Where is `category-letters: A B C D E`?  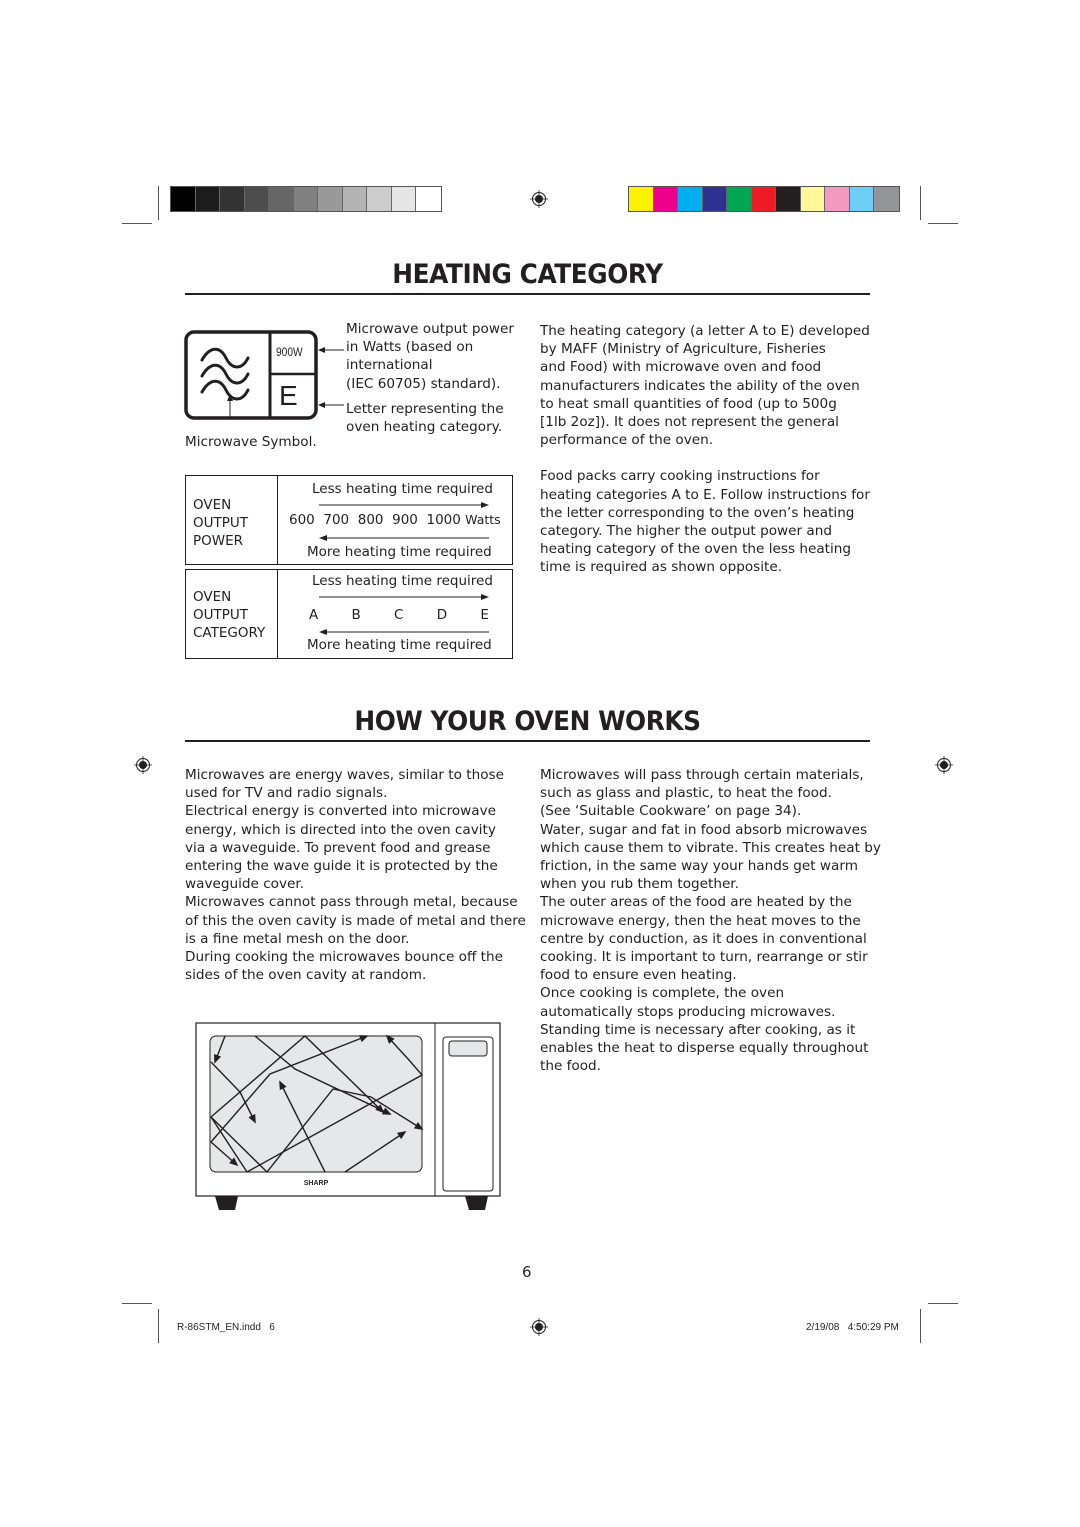
category-letters: A B C D E is located at coordinates (399, 615).